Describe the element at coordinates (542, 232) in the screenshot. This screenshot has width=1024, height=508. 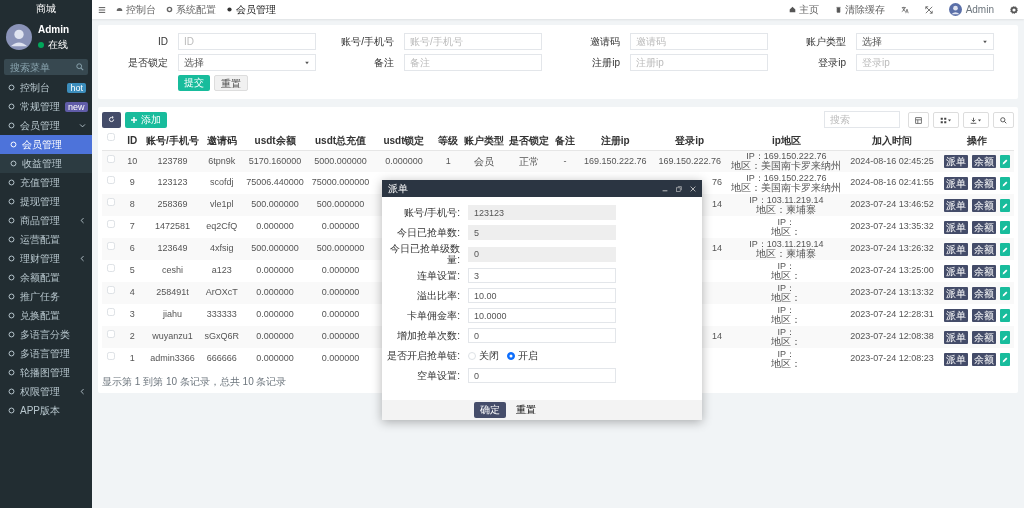
I see `input-field: 5` at that location.